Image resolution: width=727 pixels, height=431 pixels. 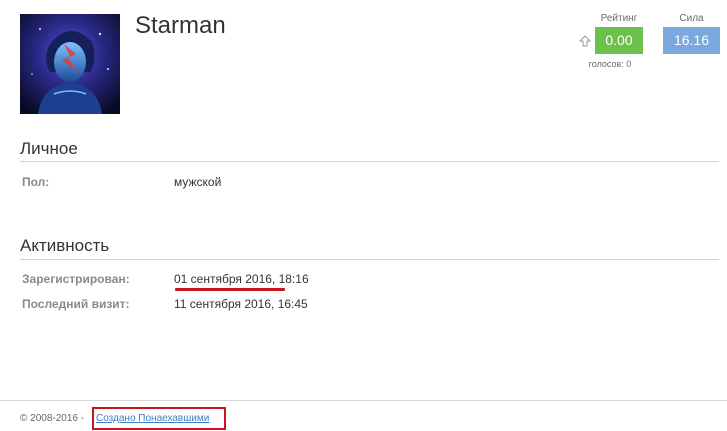 I want to click on gender-value: мужской, so click(x=198, y=182).